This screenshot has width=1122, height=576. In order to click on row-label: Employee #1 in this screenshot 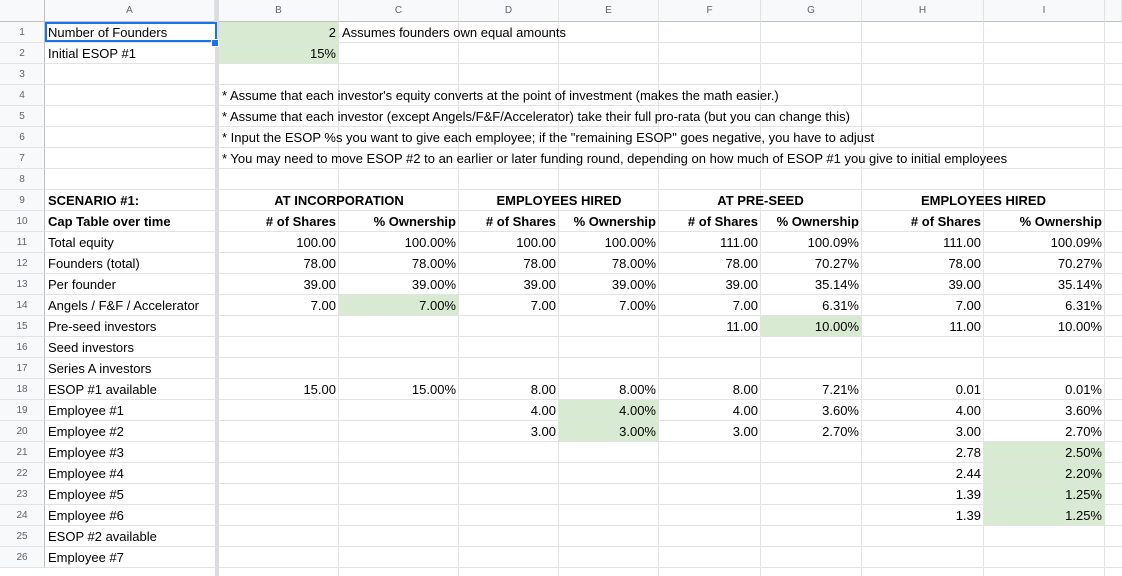, I will do `click(130, 410)`.